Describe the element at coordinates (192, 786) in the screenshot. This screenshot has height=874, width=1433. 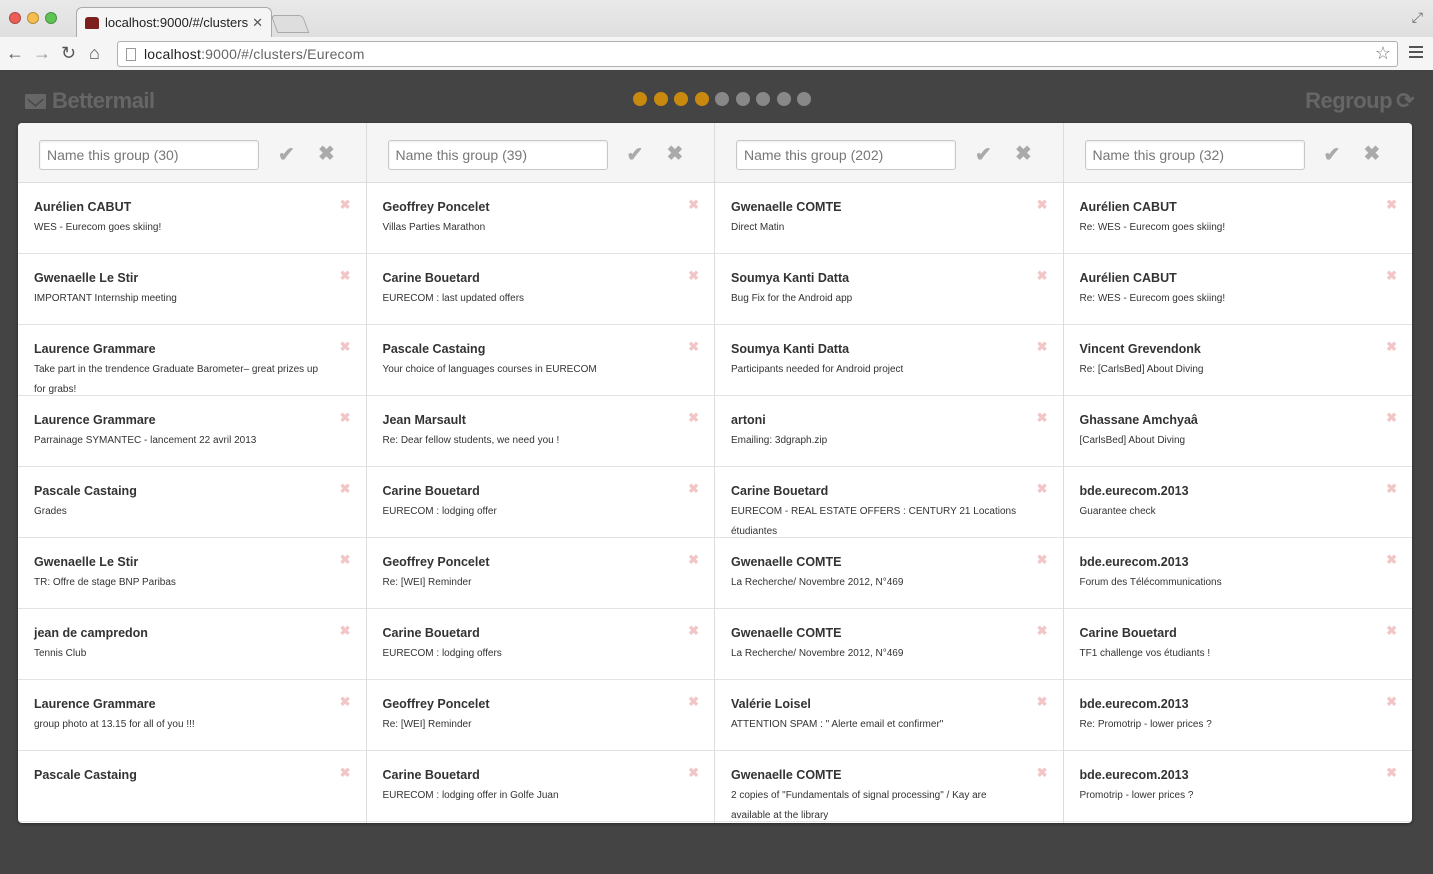
I see `mail-item: Pascale Castaing ✖` at that location.